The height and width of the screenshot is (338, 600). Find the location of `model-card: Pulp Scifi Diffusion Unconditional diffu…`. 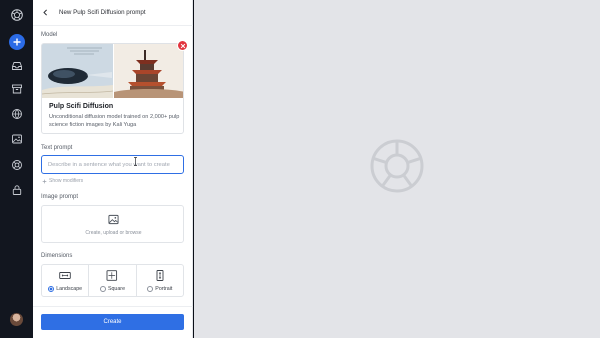

model-card: Pulp Scifi Diffusion Unconditional diffu… is located at coordinates (112, 88).